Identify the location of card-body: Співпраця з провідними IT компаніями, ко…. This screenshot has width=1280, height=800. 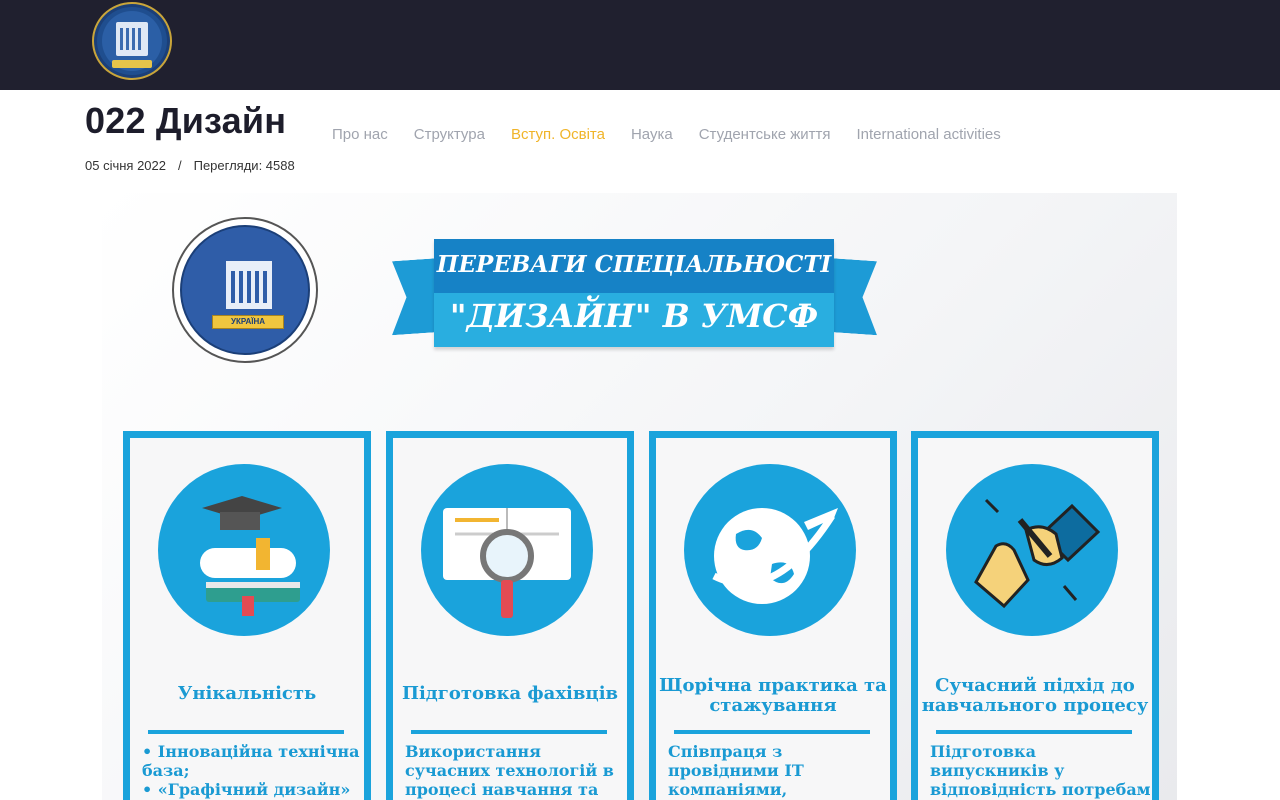
(761, 771).